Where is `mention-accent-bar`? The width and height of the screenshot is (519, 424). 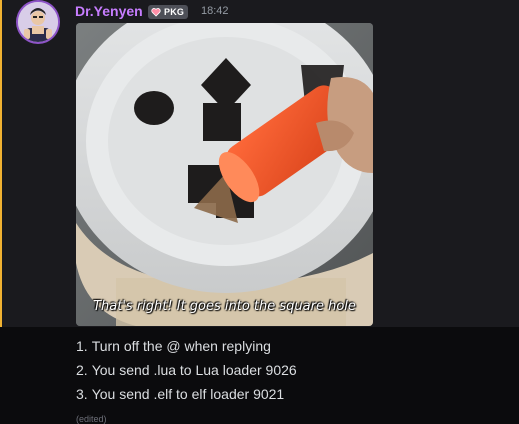 mention-accent-bar is located at coordinates (1, 163).